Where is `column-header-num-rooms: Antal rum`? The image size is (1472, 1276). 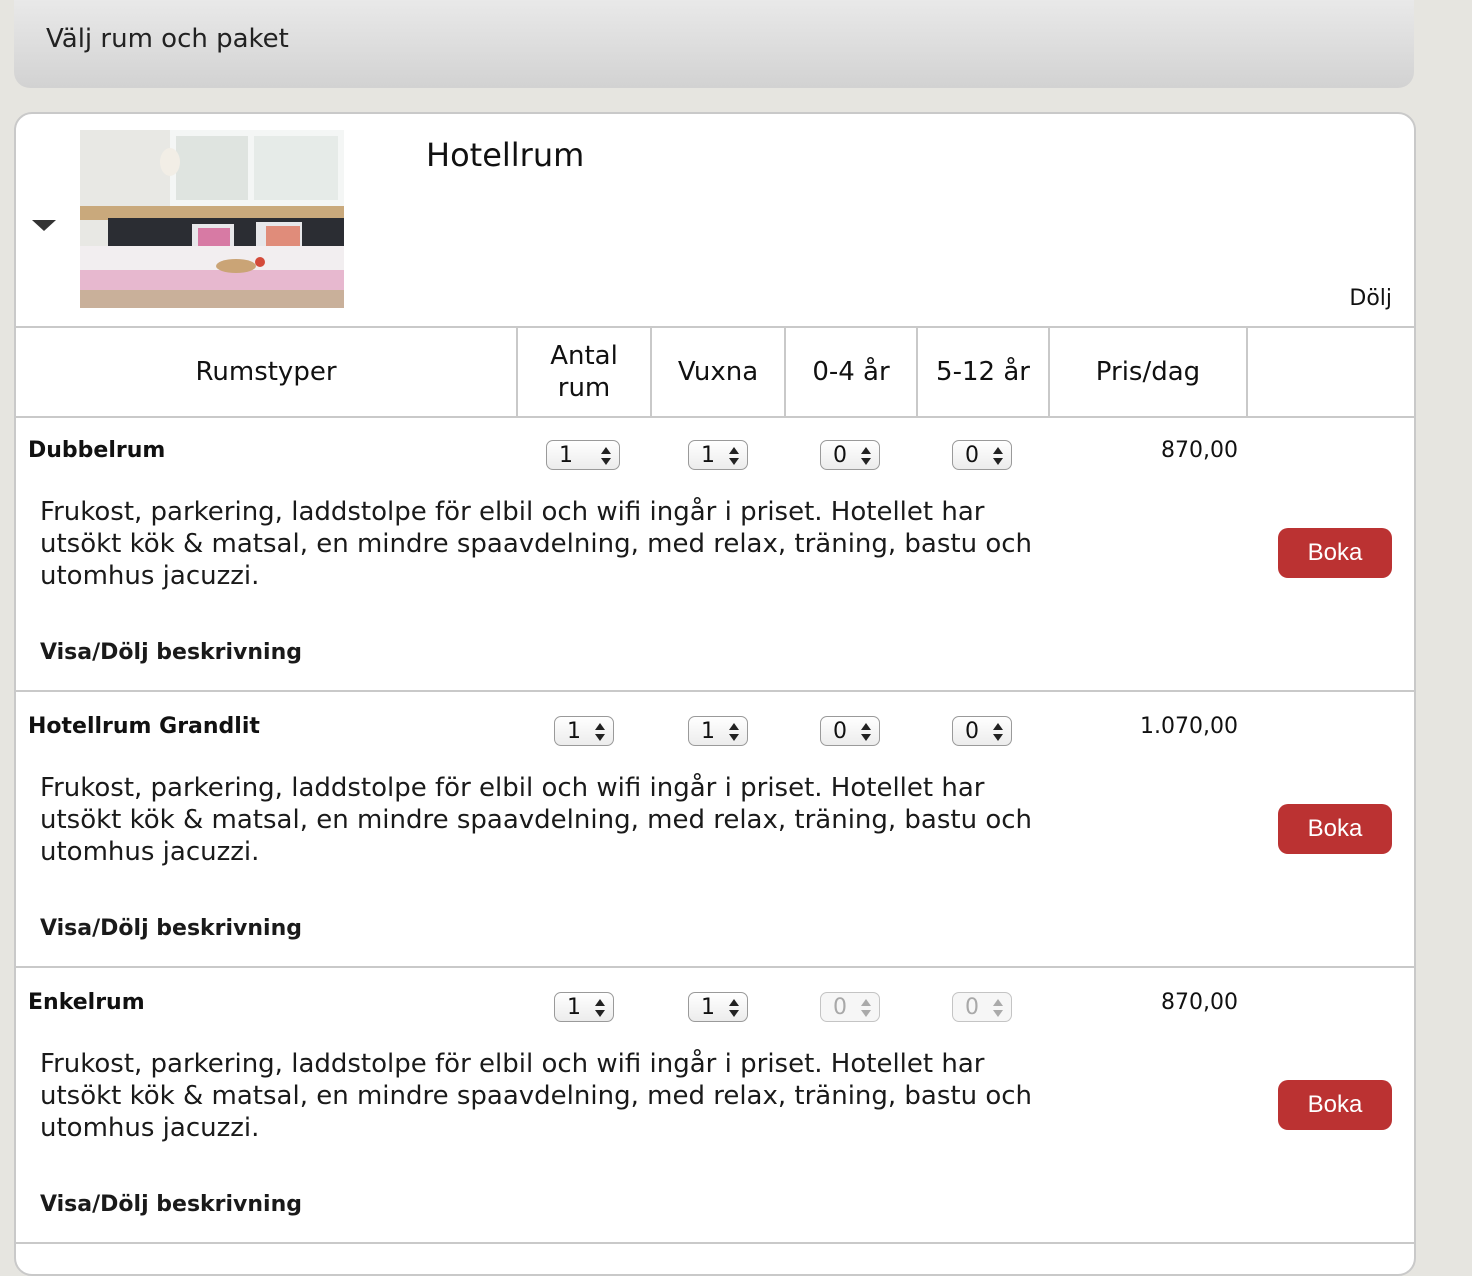
column-header-num-rooms: Antal rum is located at coordinates (585, 372).